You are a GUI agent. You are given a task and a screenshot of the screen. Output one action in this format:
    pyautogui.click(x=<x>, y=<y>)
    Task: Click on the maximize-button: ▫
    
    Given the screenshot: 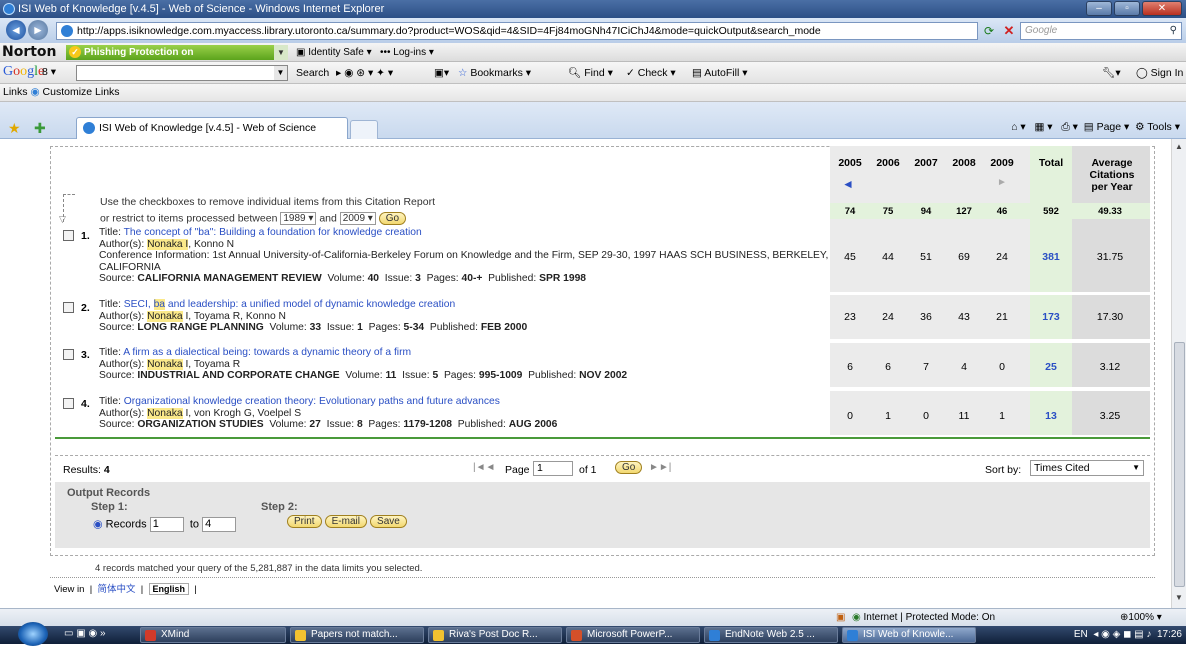 What is the action you would take?
    pyautogui.click(x=1127, y=8)
    